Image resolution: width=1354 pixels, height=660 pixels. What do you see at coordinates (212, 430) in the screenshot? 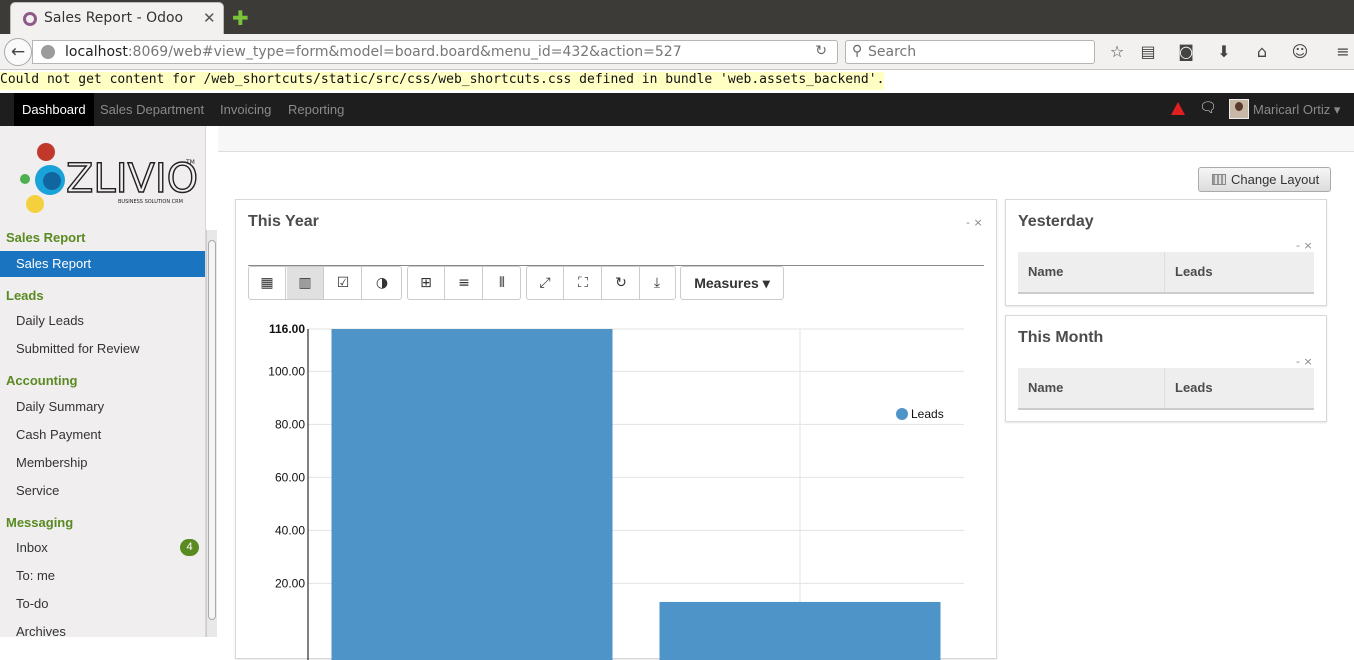
I see `sidebar-scroll-thumb` at bounding box center [212, 430].